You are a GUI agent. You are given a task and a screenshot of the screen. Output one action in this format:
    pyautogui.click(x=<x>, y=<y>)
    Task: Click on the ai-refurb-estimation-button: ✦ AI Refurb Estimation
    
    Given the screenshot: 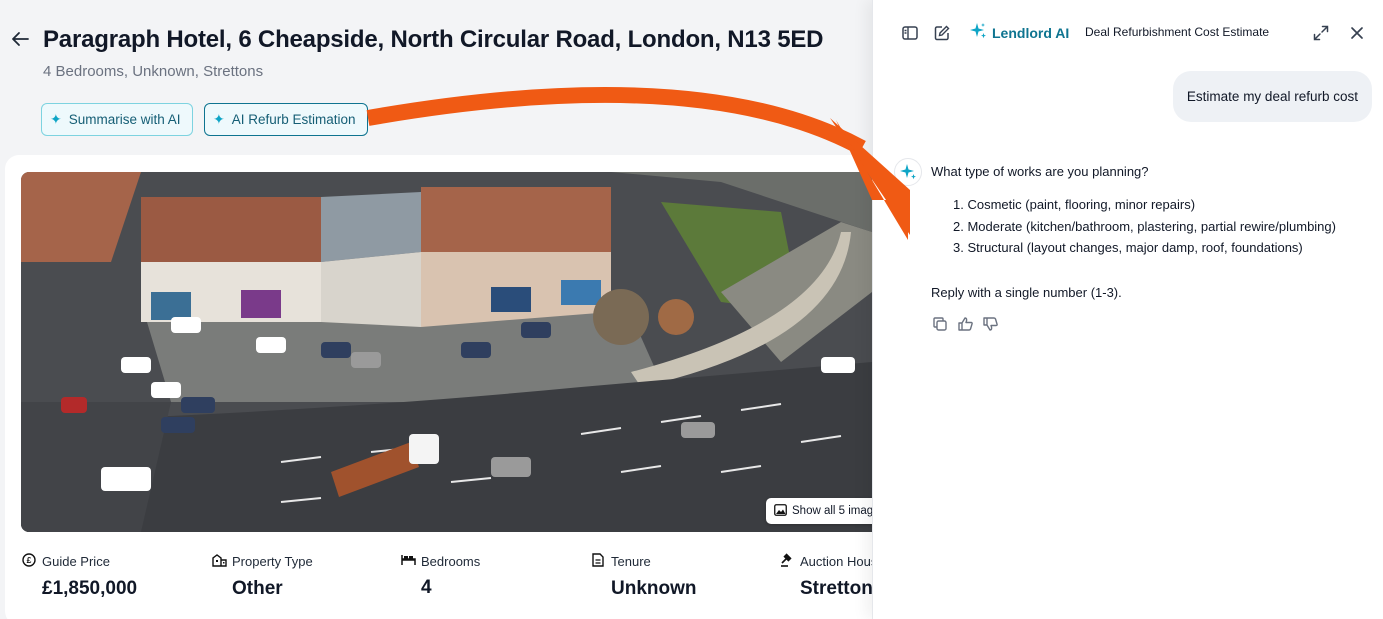 What is the action you would take?
    pyautogui.click(x=286, y=119)
    